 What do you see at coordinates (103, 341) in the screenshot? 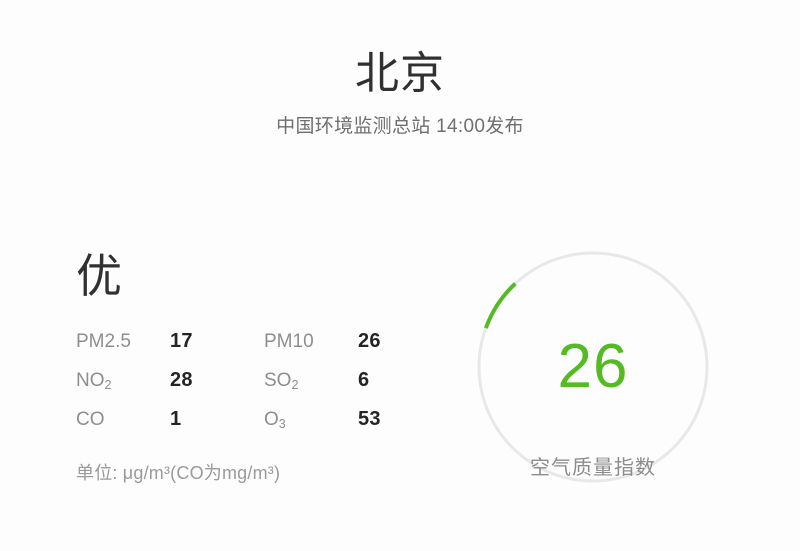
I see `pollutant-label-text: PM2.5` at bounding box center [103, 341].